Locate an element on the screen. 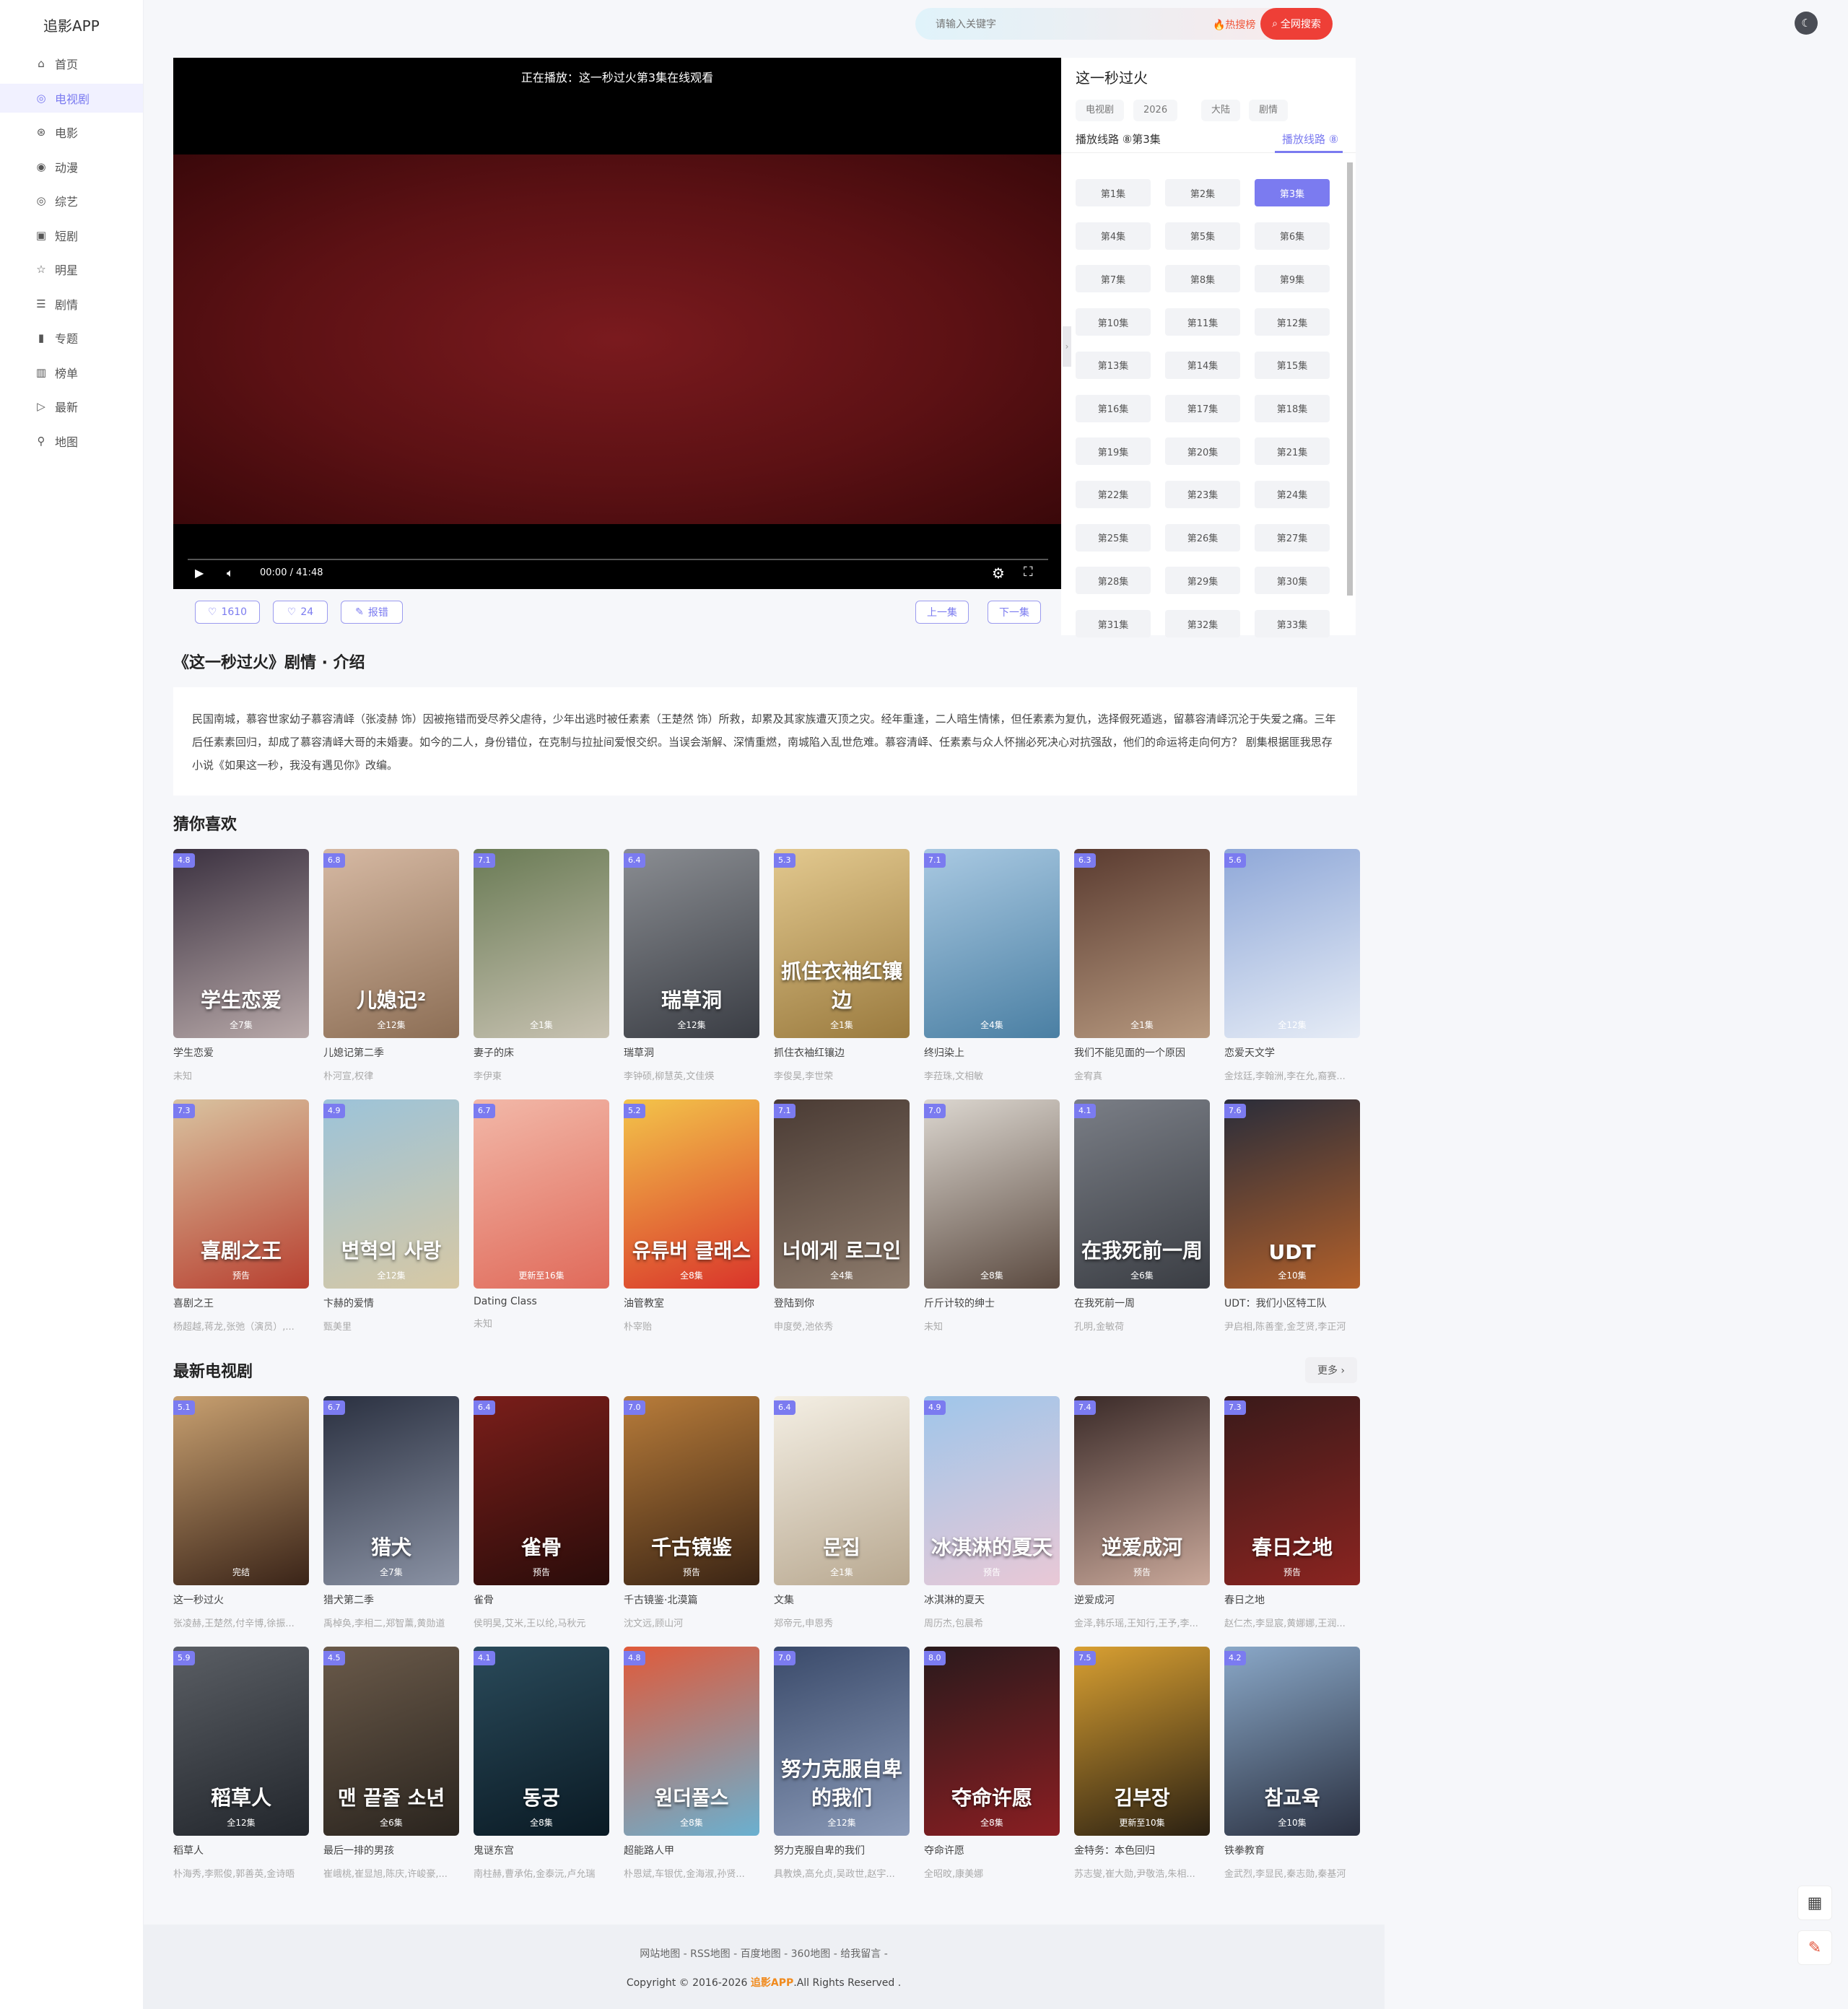 This screenshot has width=1848, height=2009. volume-icon: 🔈︎ is located at coordinates (231, 573).